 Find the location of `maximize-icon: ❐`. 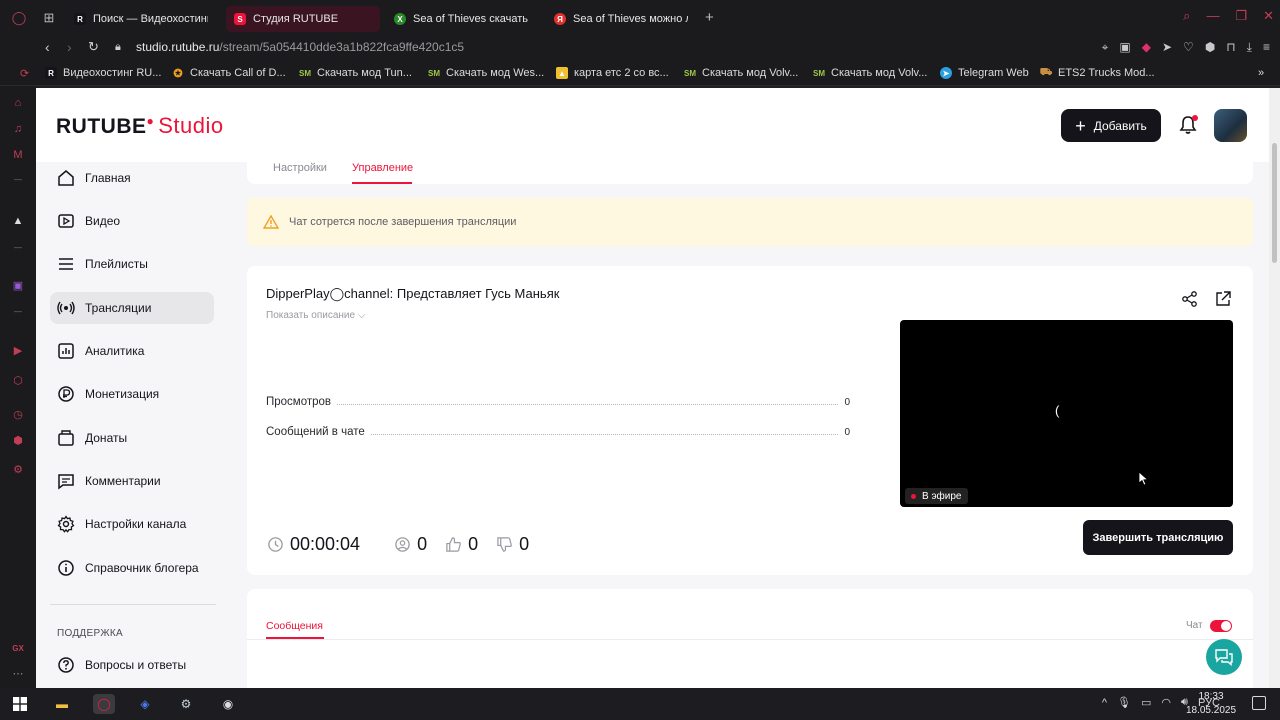

maximize-icon: ❐ is located at coordinates (1241, 16).